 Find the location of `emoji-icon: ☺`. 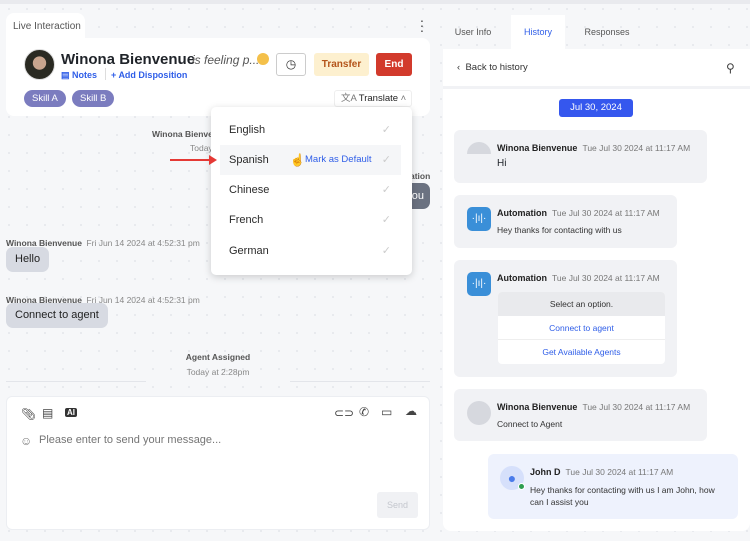

emoji-icon: ☺ is located at coordinates (26, 441).